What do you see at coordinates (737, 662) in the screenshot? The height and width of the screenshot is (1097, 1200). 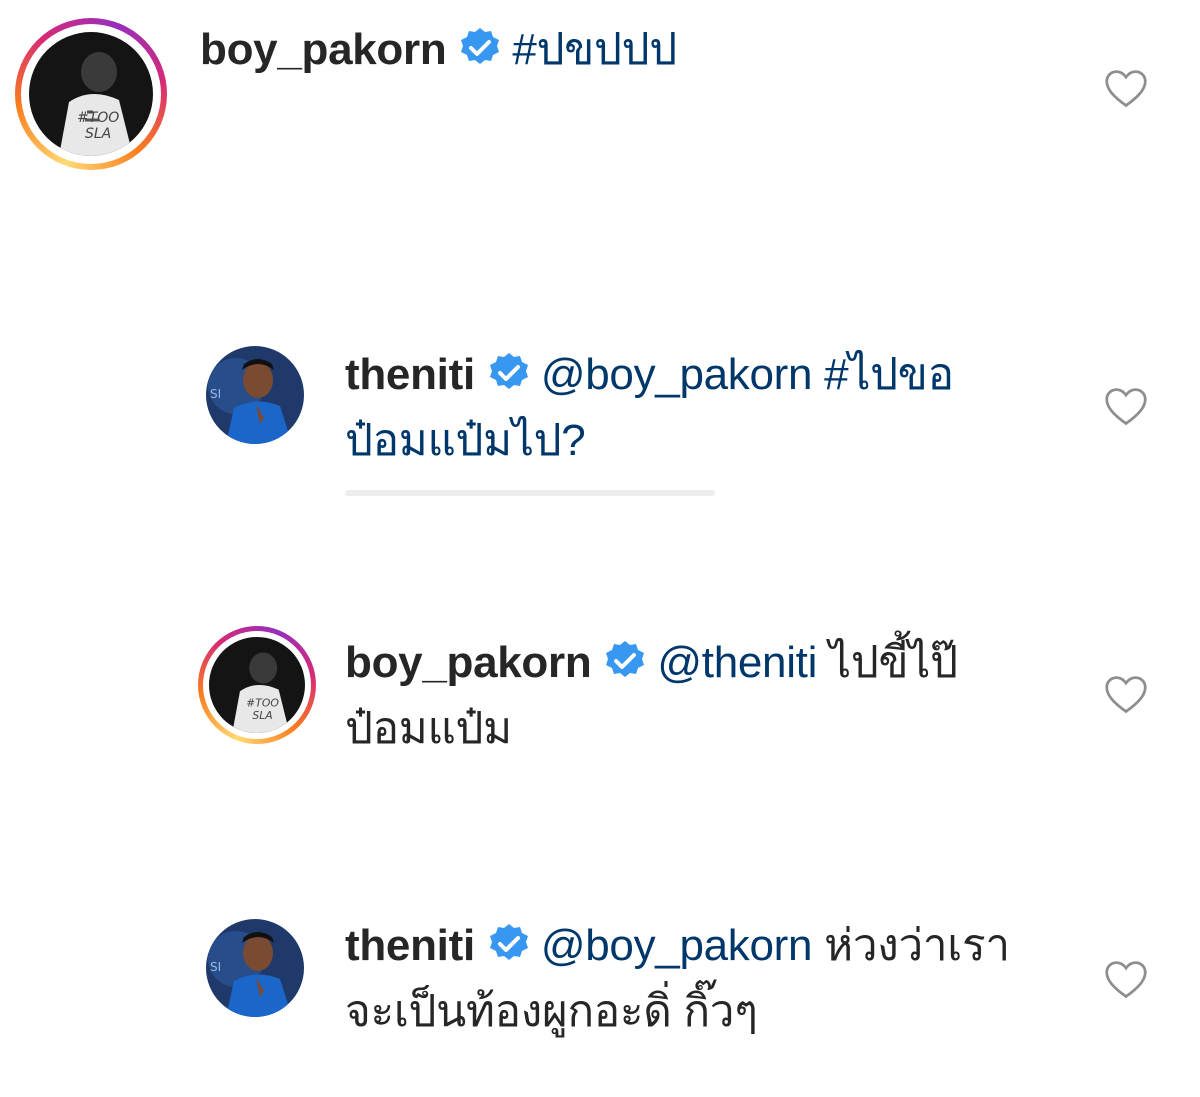 I see `mention-link: @theniti` at bounding box center [737, 662].